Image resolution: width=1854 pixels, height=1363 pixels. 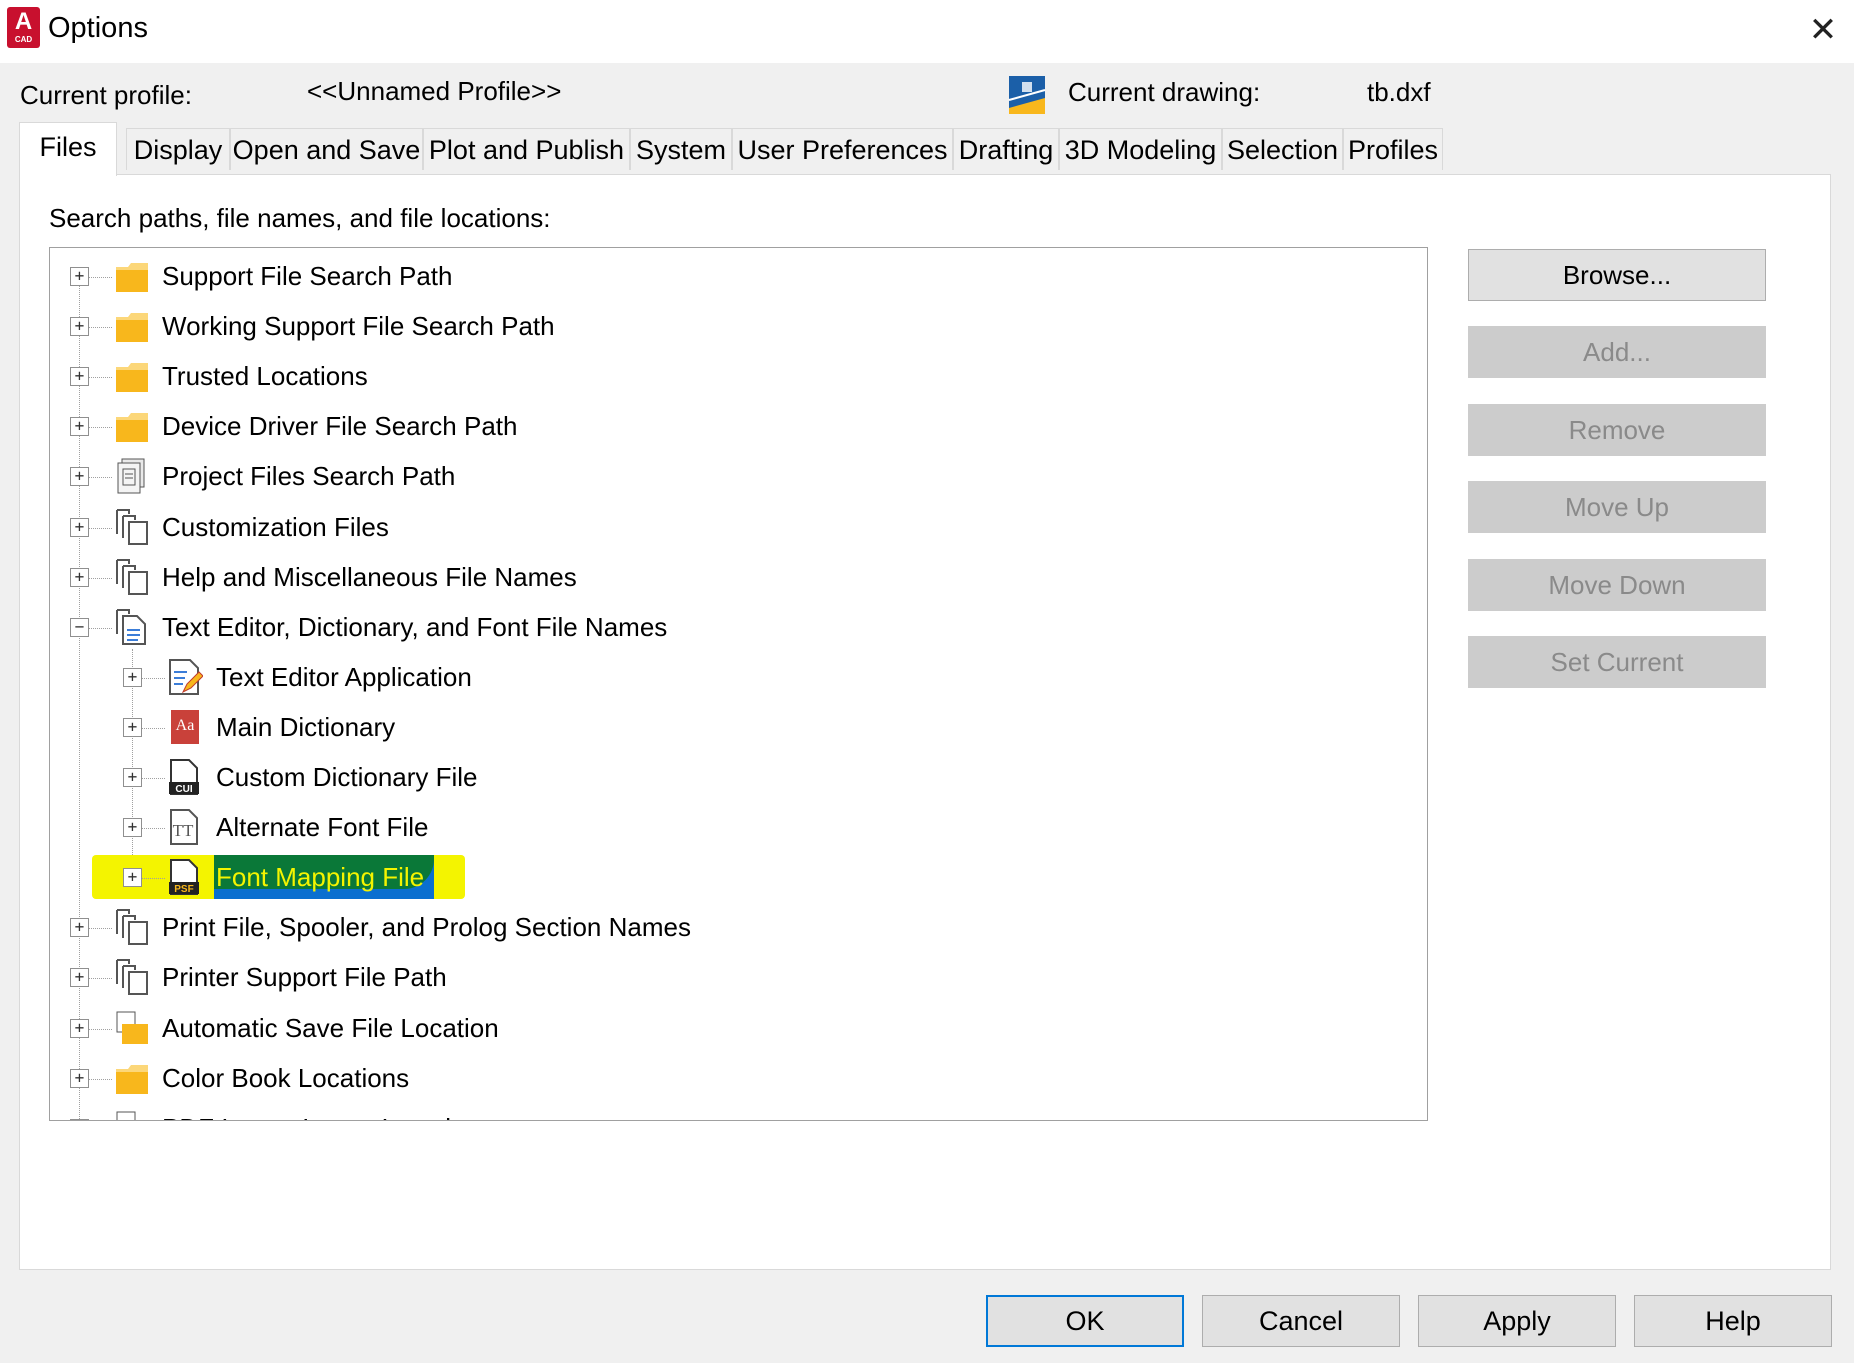 What do you see at coordinates (1733, 1321) in the screenshot?
I see `help-button: Help` at bounding box center [1733, 1321].